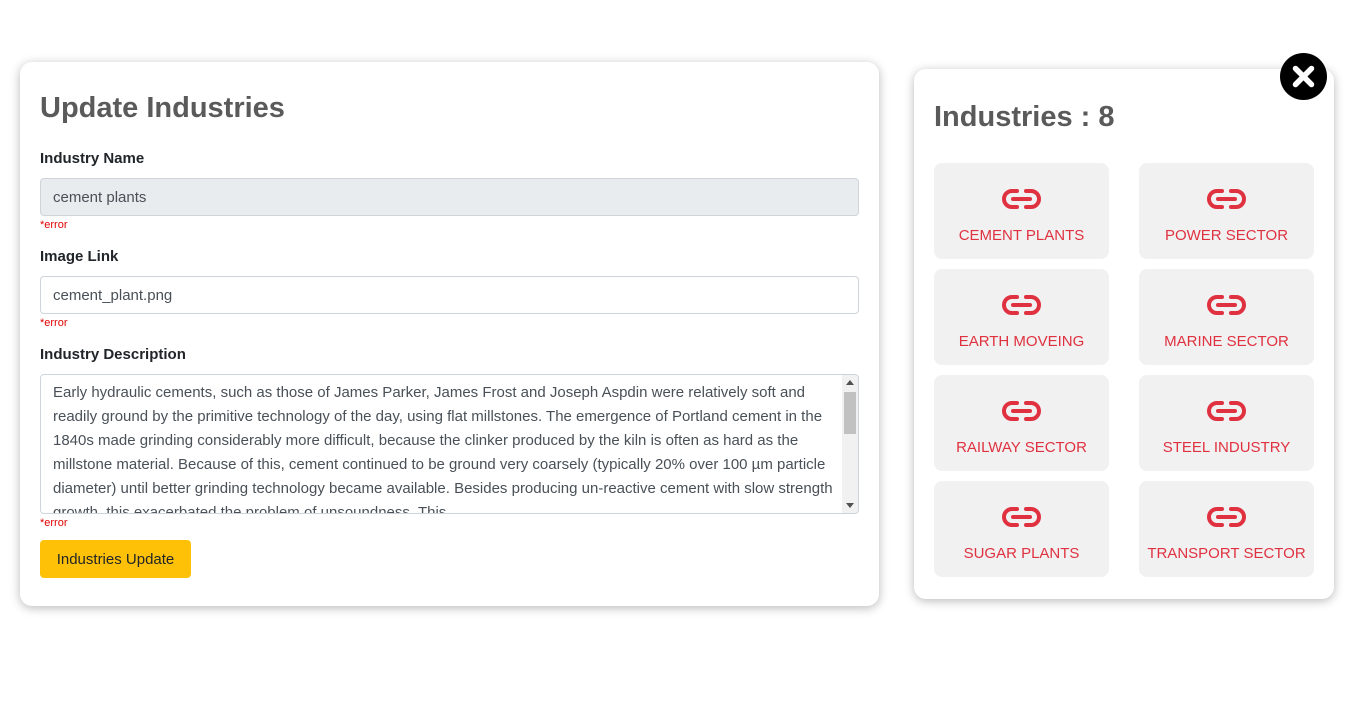  I want to click on image-link-label: Image Link, so click(79, 256).